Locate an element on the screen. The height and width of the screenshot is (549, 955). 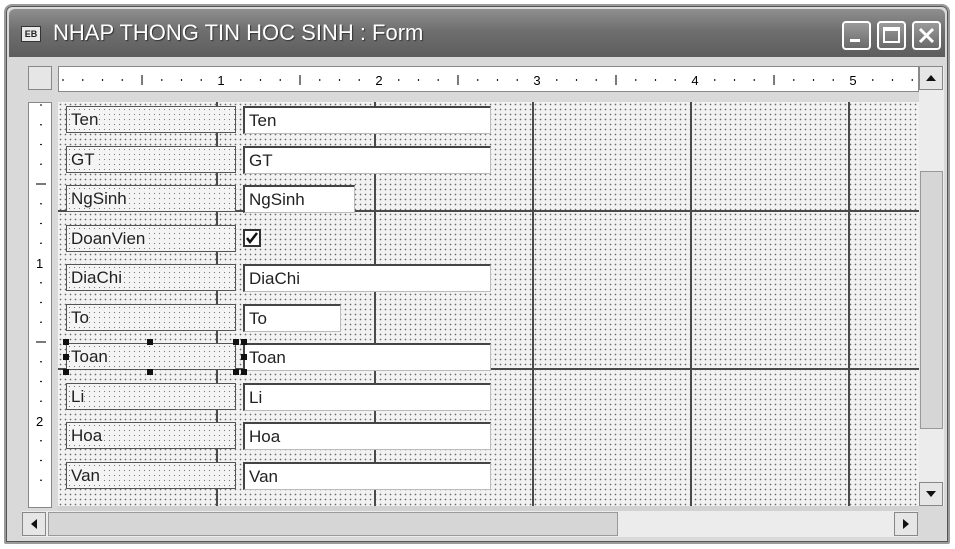
horizontal-ruler-ticks: 1 2 3 4 5 is located at coordinates (487, 80).